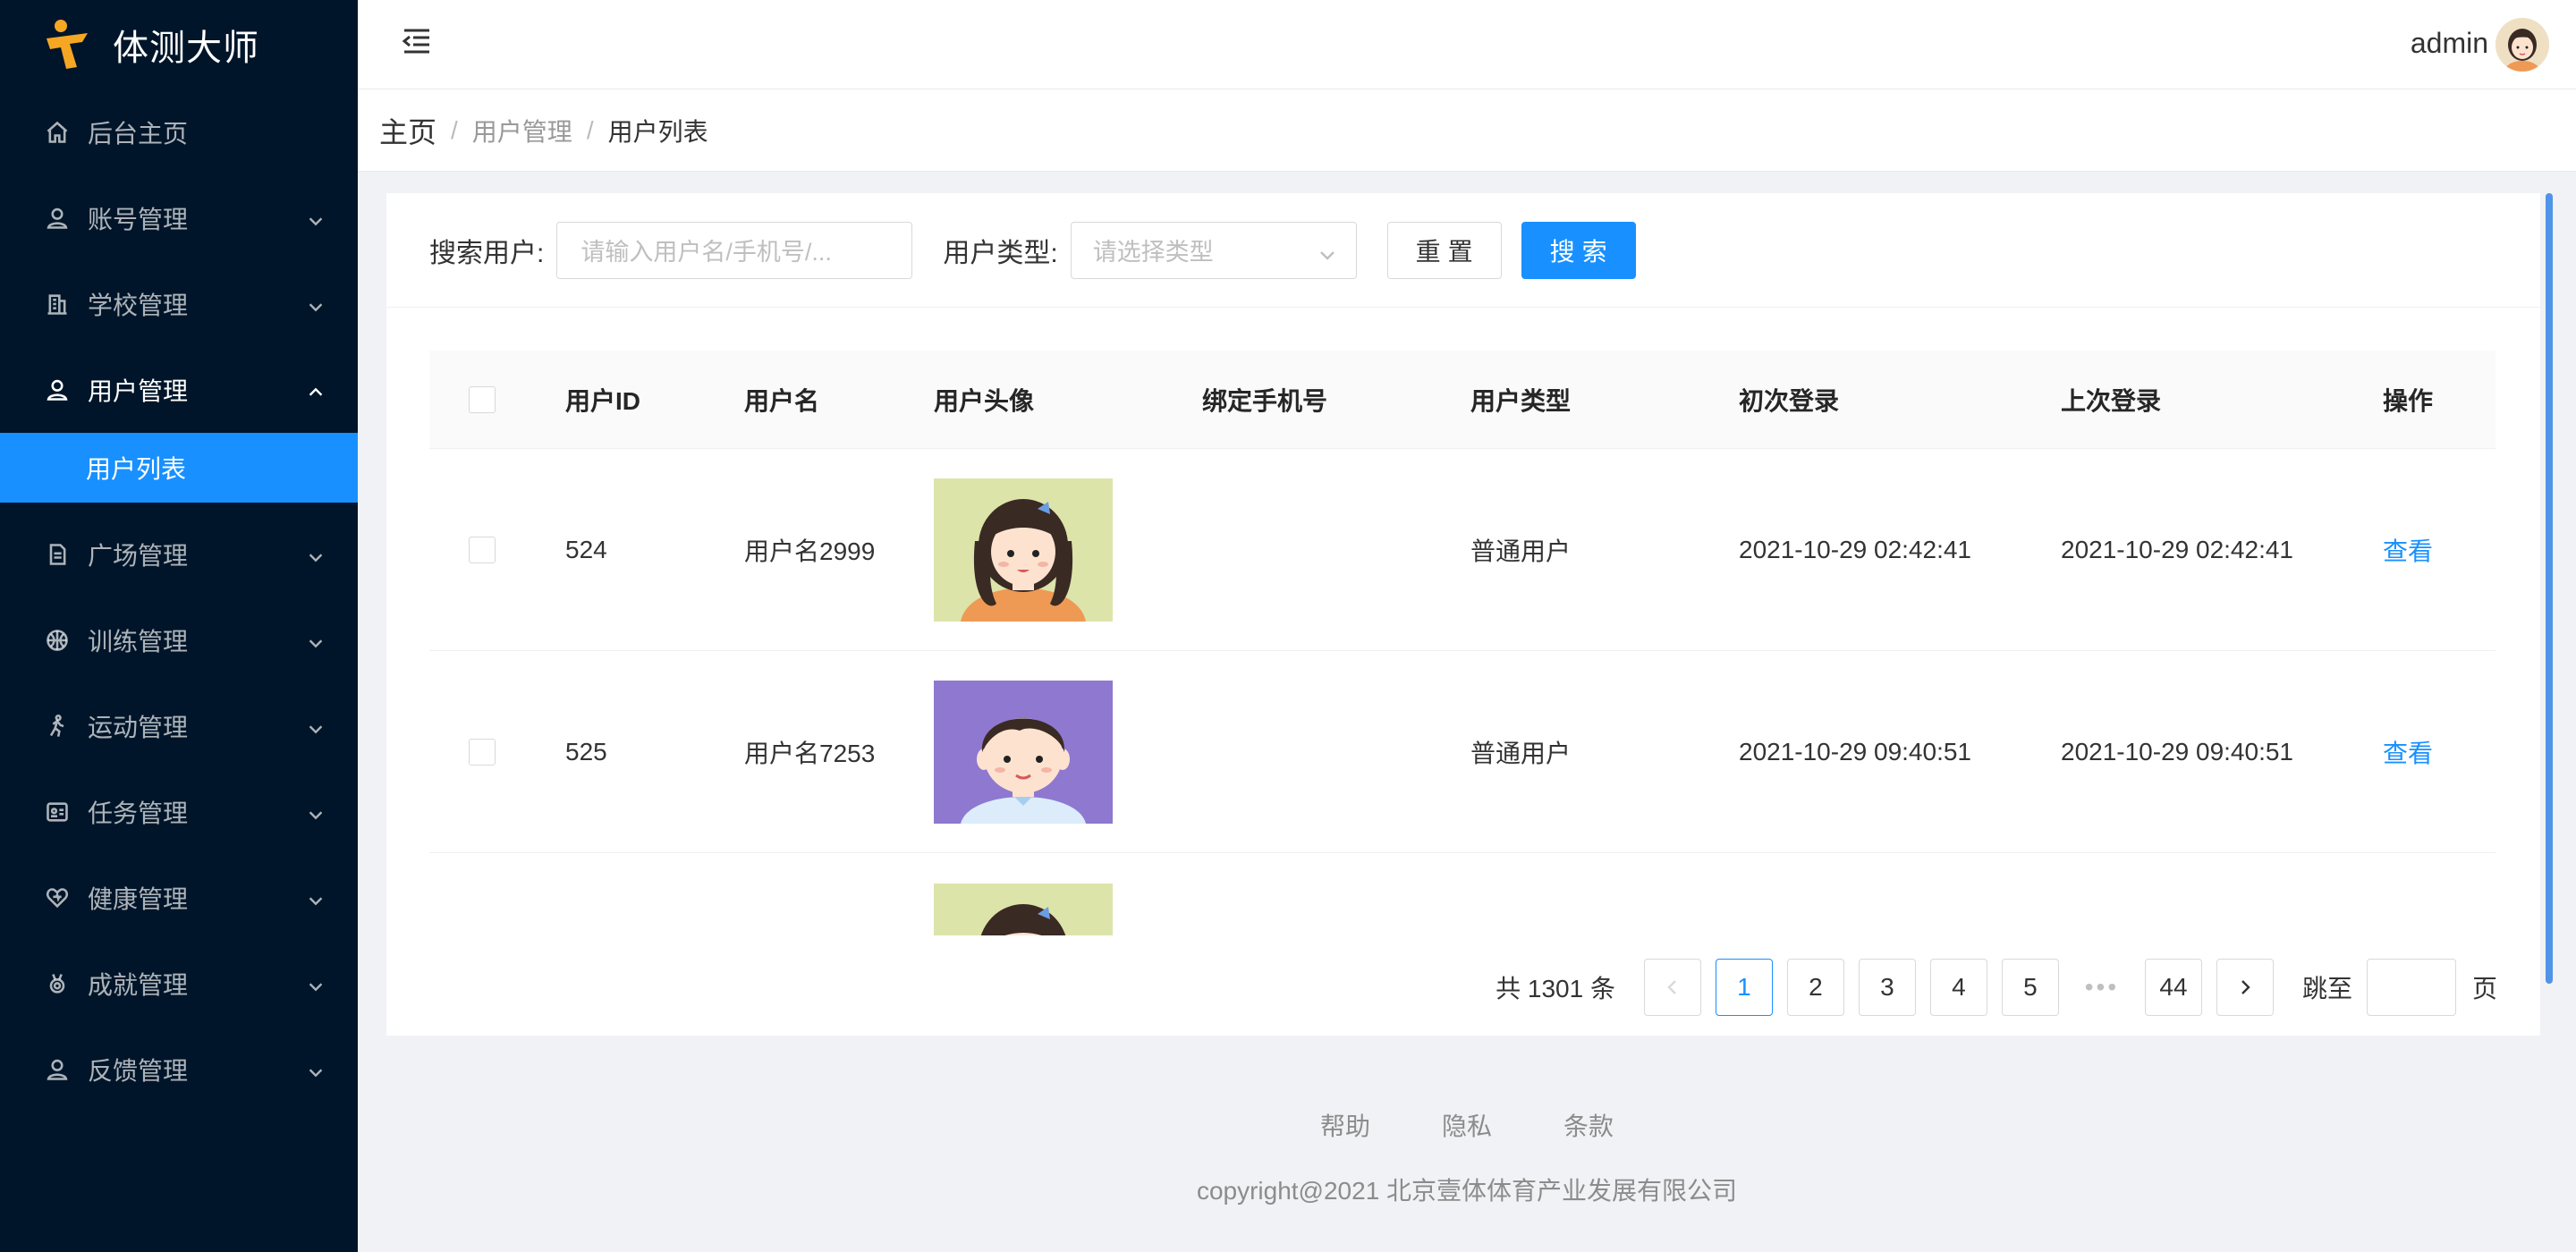 The image size is (2576, 1252). I want to click on copyright: copyright@2021 北京壹体体育产业发展有限公司, so click(1467, 1191).